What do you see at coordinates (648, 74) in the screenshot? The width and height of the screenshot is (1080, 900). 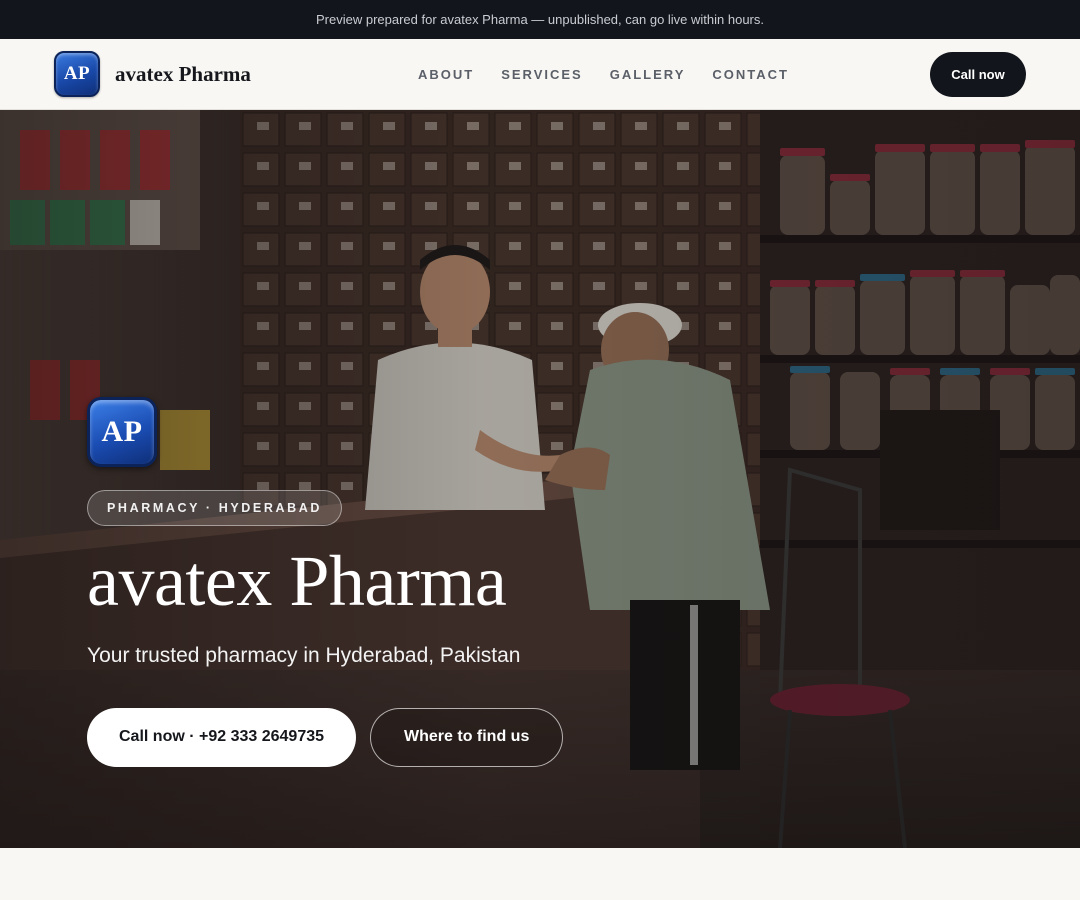 I see `nav-gallery: GALLERY` at bounding box center [648, 74].